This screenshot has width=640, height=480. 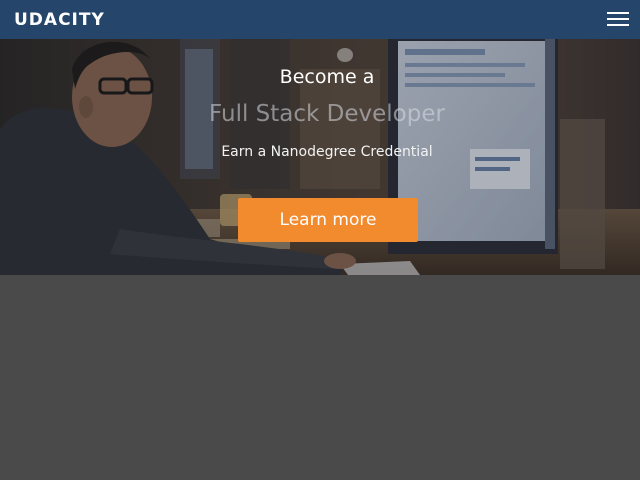 What do you see at coordinates (59, 20) in the screenshot?
I see `udacity-logo: UDACITY` at bounding box center [59, 20].